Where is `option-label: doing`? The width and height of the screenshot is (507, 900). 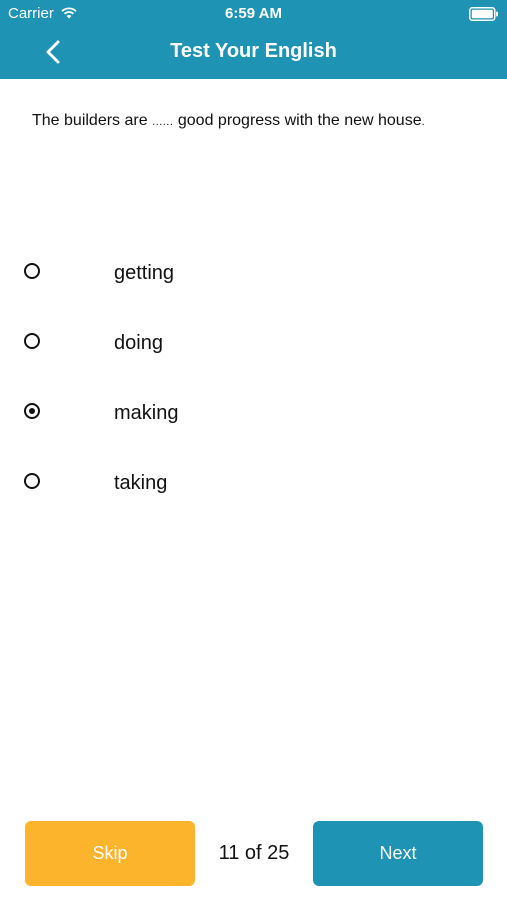
option-label: doing is located at coordinates (138, 343).